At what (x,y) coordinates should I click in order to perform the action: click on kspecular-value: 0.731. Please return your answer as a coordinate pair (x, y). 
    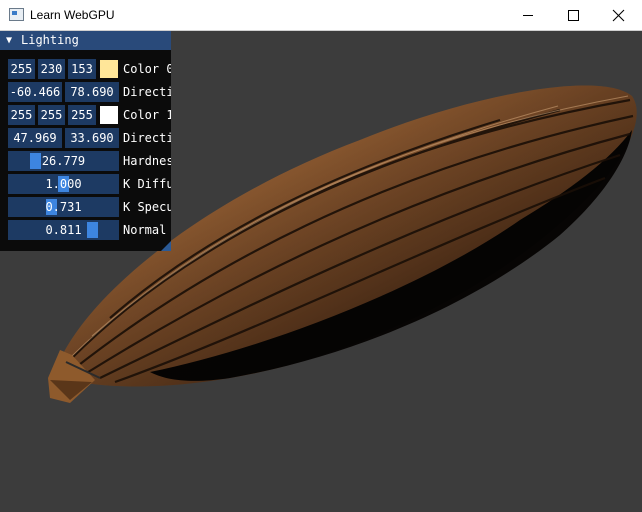
    Looking at the image, I should click on (63, 207).